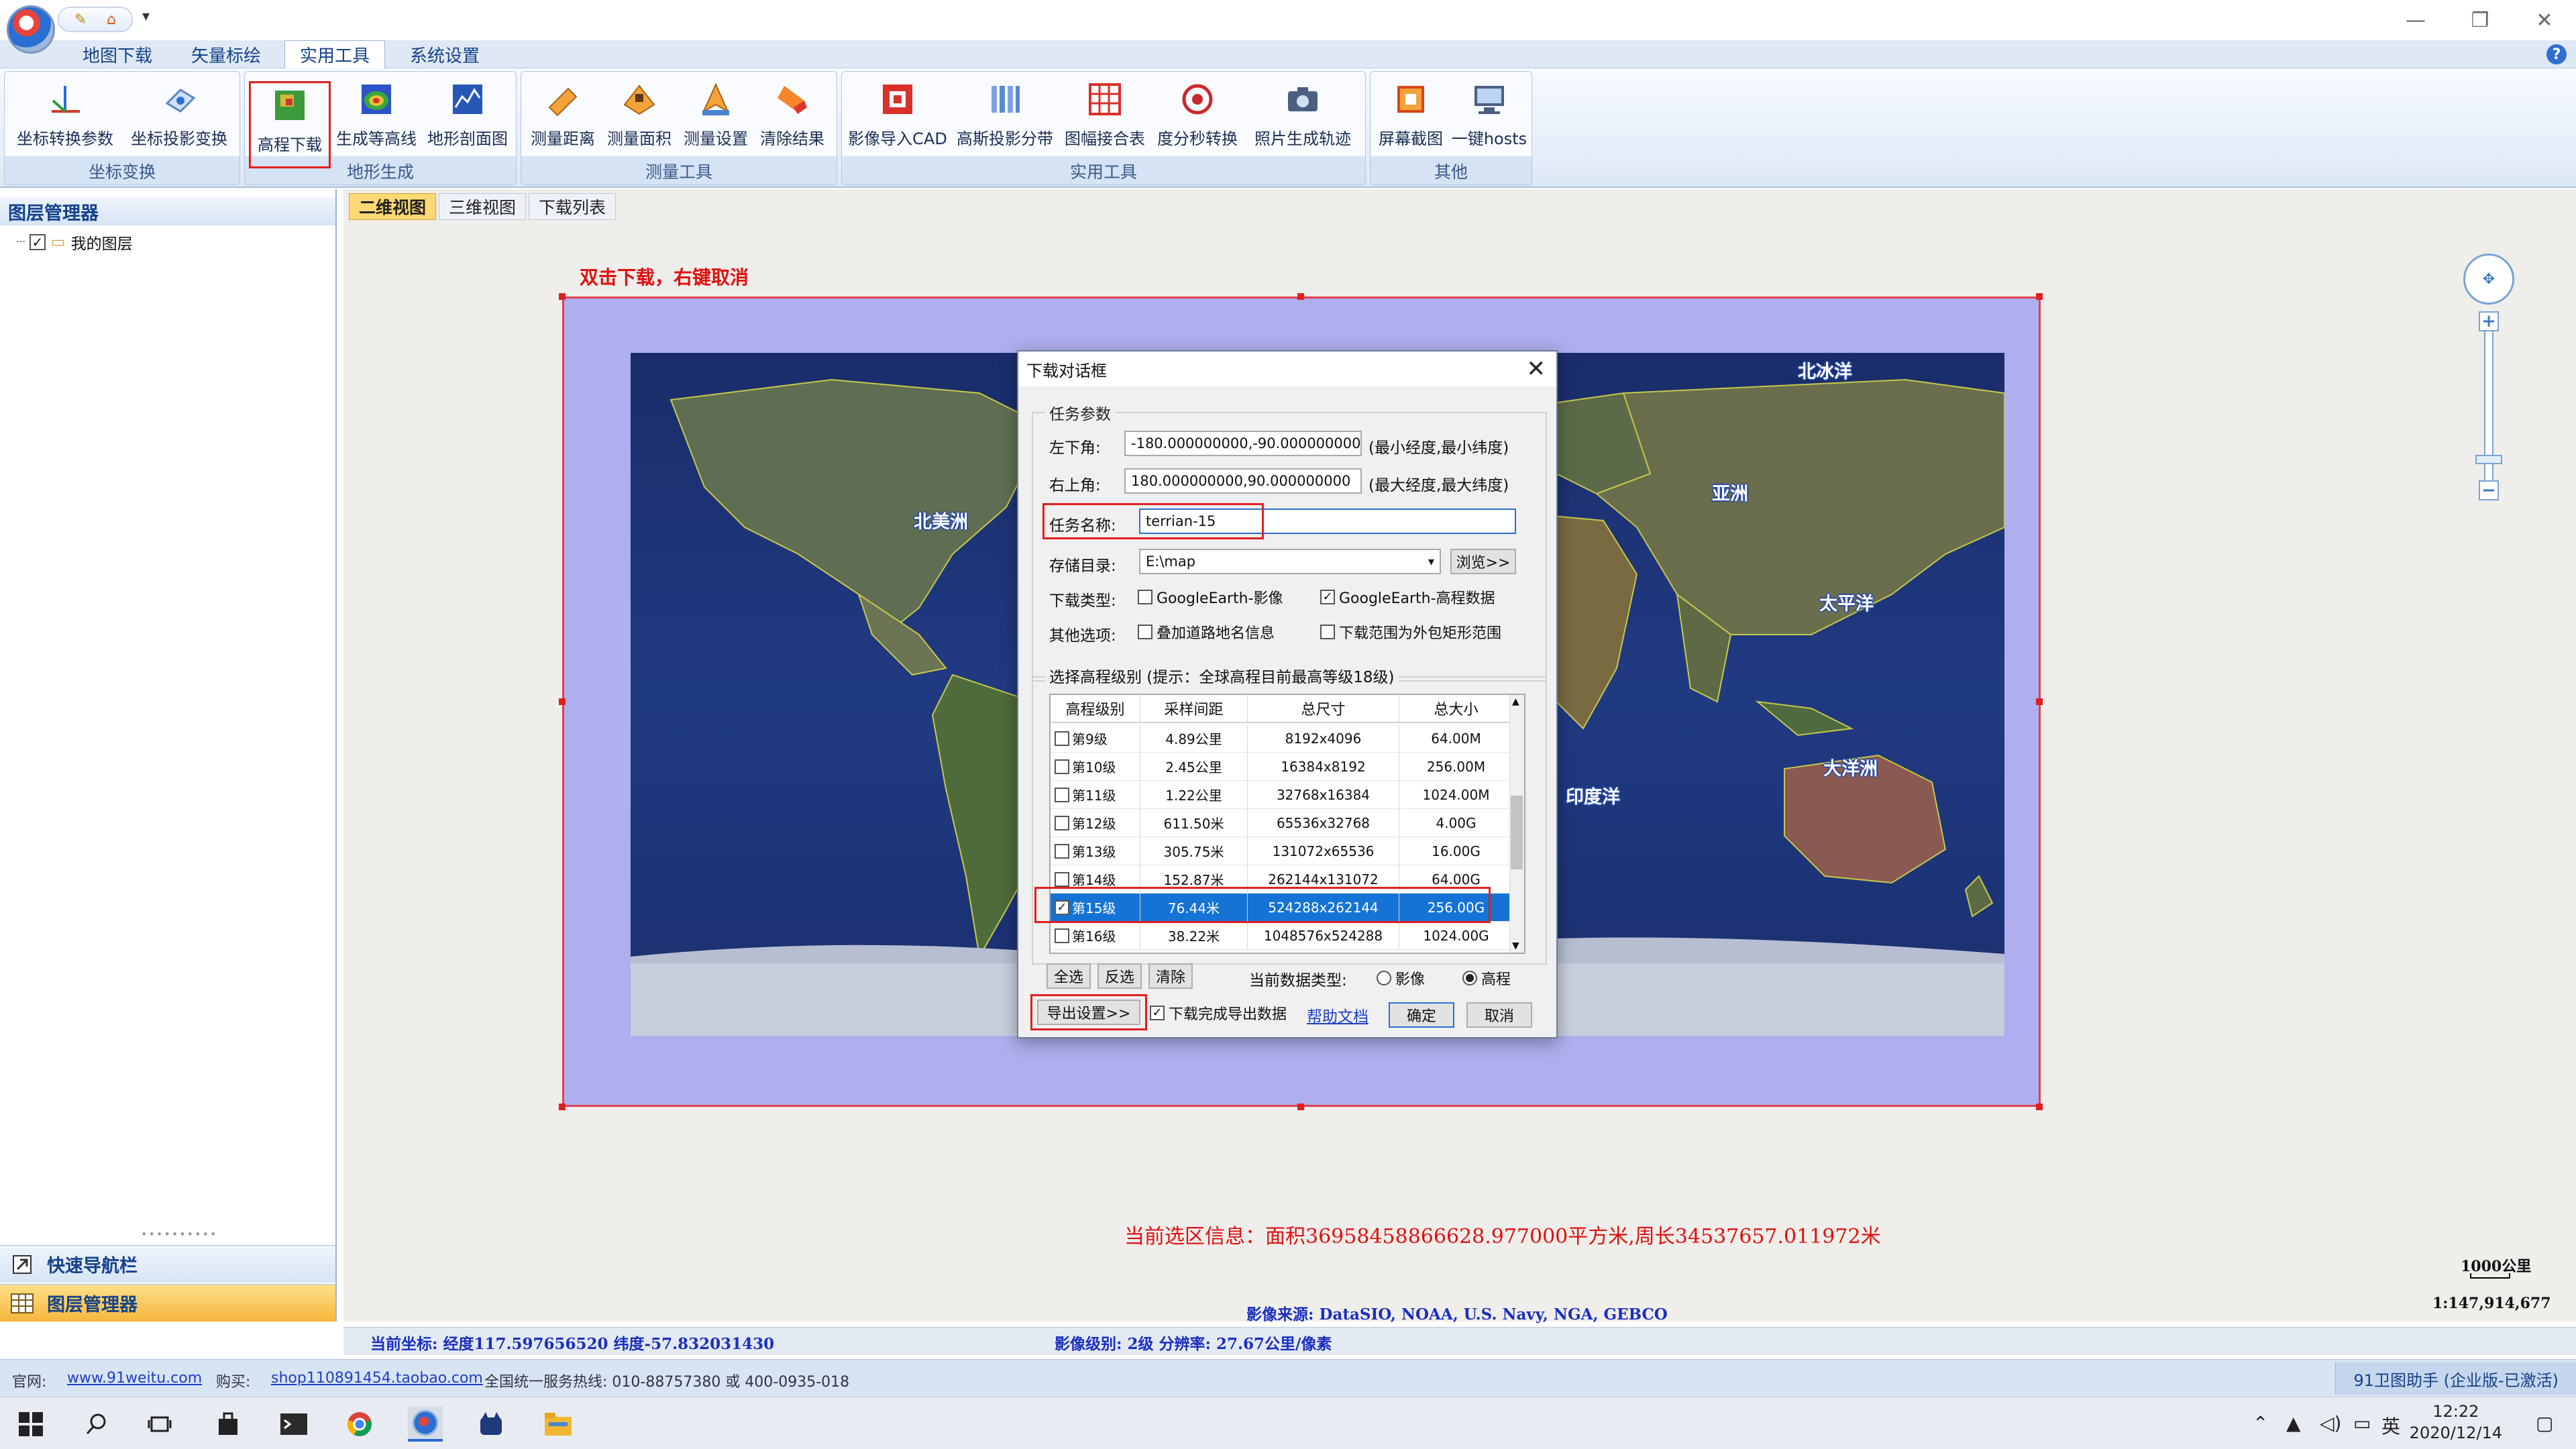  What do you see at coordinates (1410, 116) in the screenshot?
I see `screenshot-button: 屏幕截图` at bounding box center [1410, 116].